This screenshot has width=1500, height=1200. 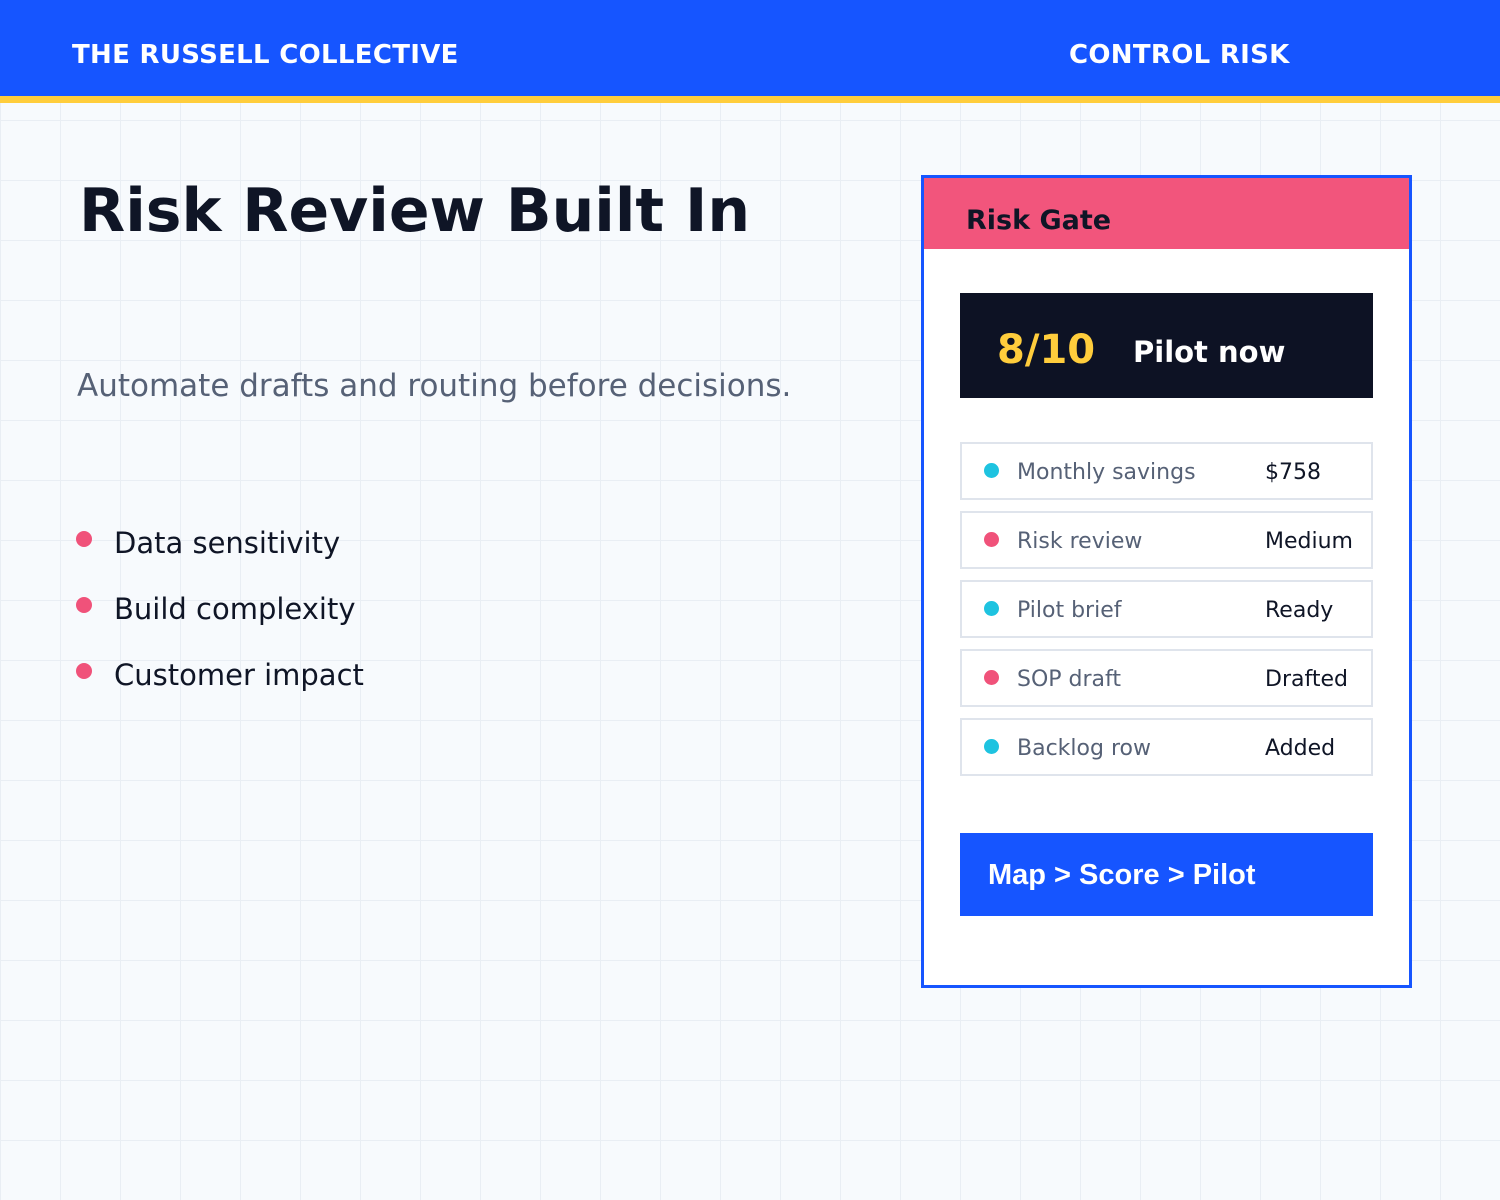 I want to click on map-score-pilot-button: Map > Score > Pilot, so click(x=1166, y=874).